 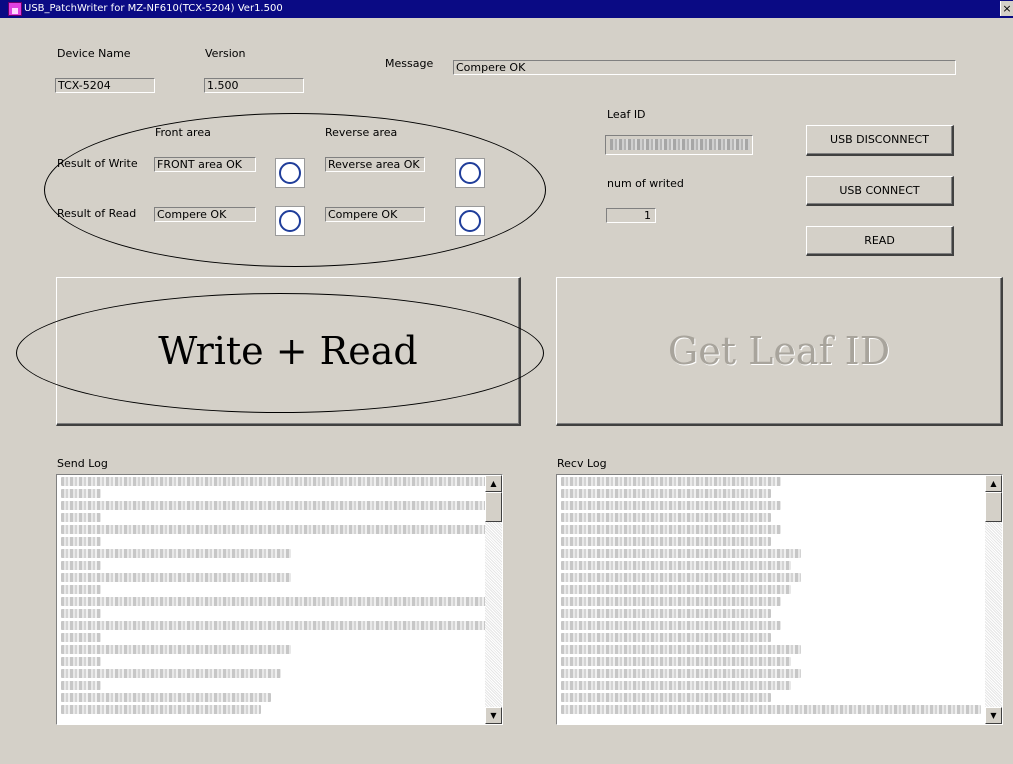 What do you see at coordinates (97, 213) in the screenshot?
I see `result-of-read-label: Result of Read` at bounding box center [97, 213].